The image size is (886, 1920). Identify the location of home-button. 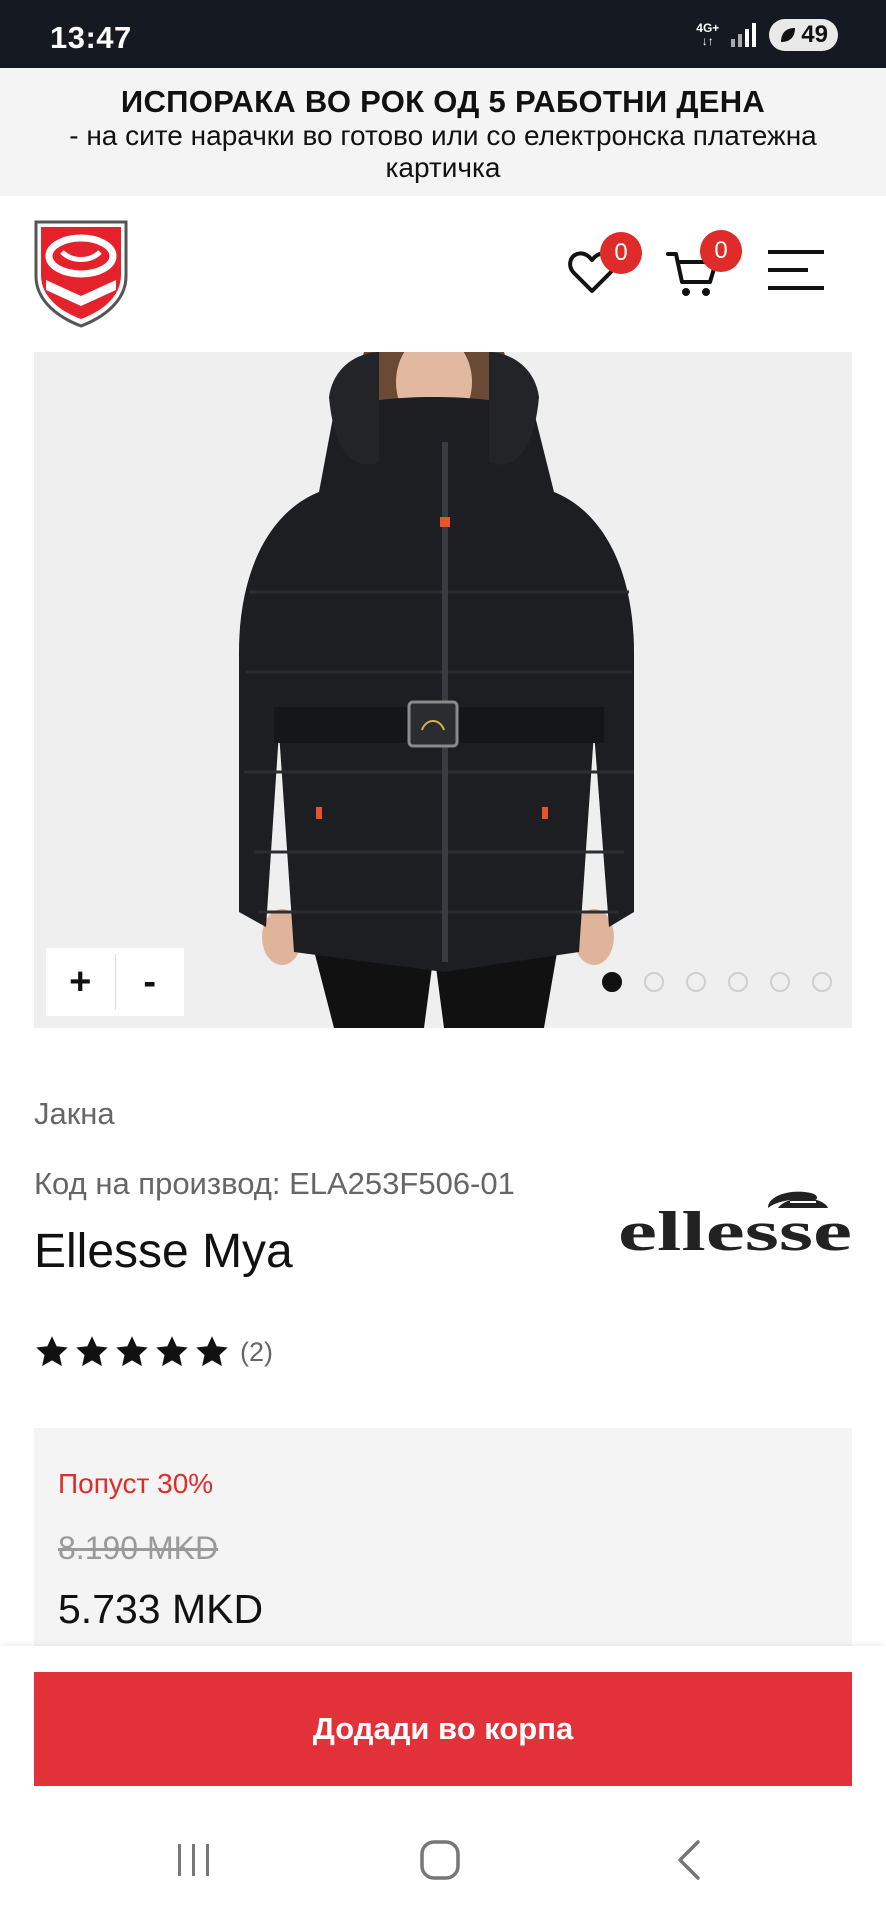
(440, 1860).